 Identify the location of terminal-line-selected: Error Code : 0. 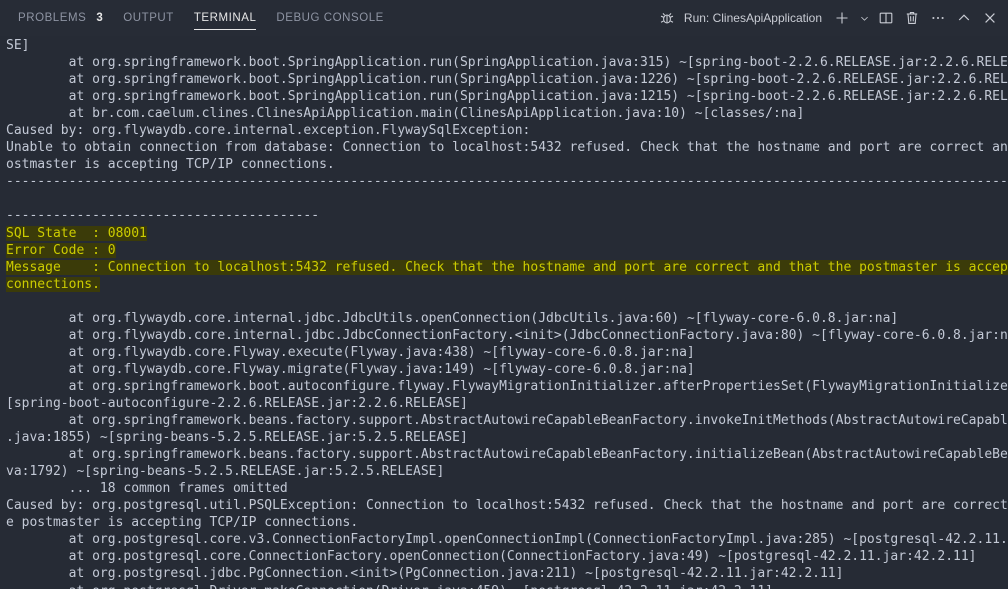
(507, 250).